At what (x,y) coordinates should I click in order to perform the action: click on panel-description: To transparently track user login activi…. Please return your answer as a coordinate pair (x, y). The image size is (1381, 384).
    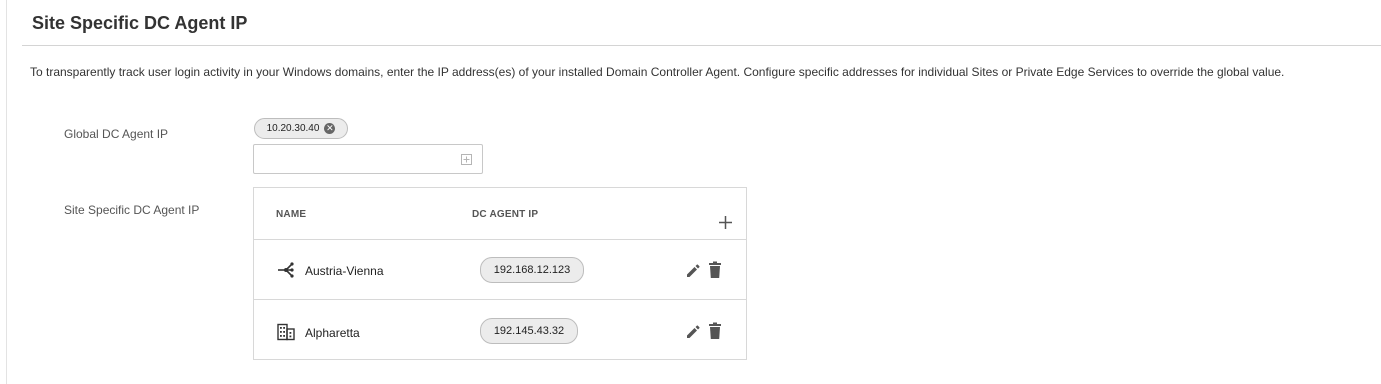
    Looking at the image, I should click on (657, 72).